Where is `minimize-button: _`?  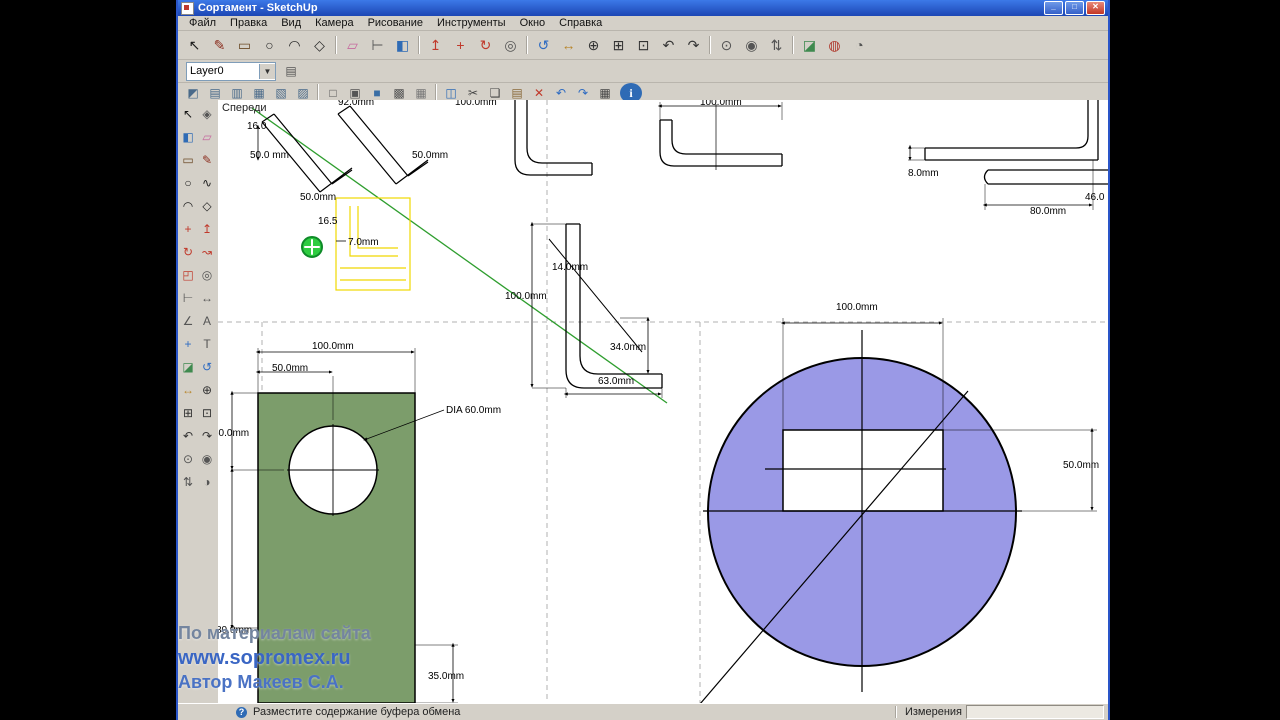
minimize-button: _ is located at coordinates (1053, 8).